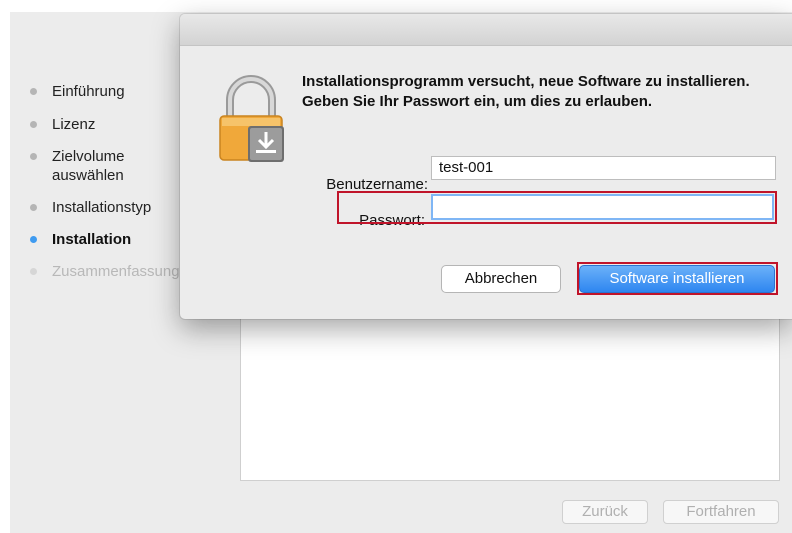 The height and width of the screenshot is (533, 792). What do you see at coordinates (108, 124) in the screenshot?
I see `step-license: Lizenz` at bounding box center [108, 124].